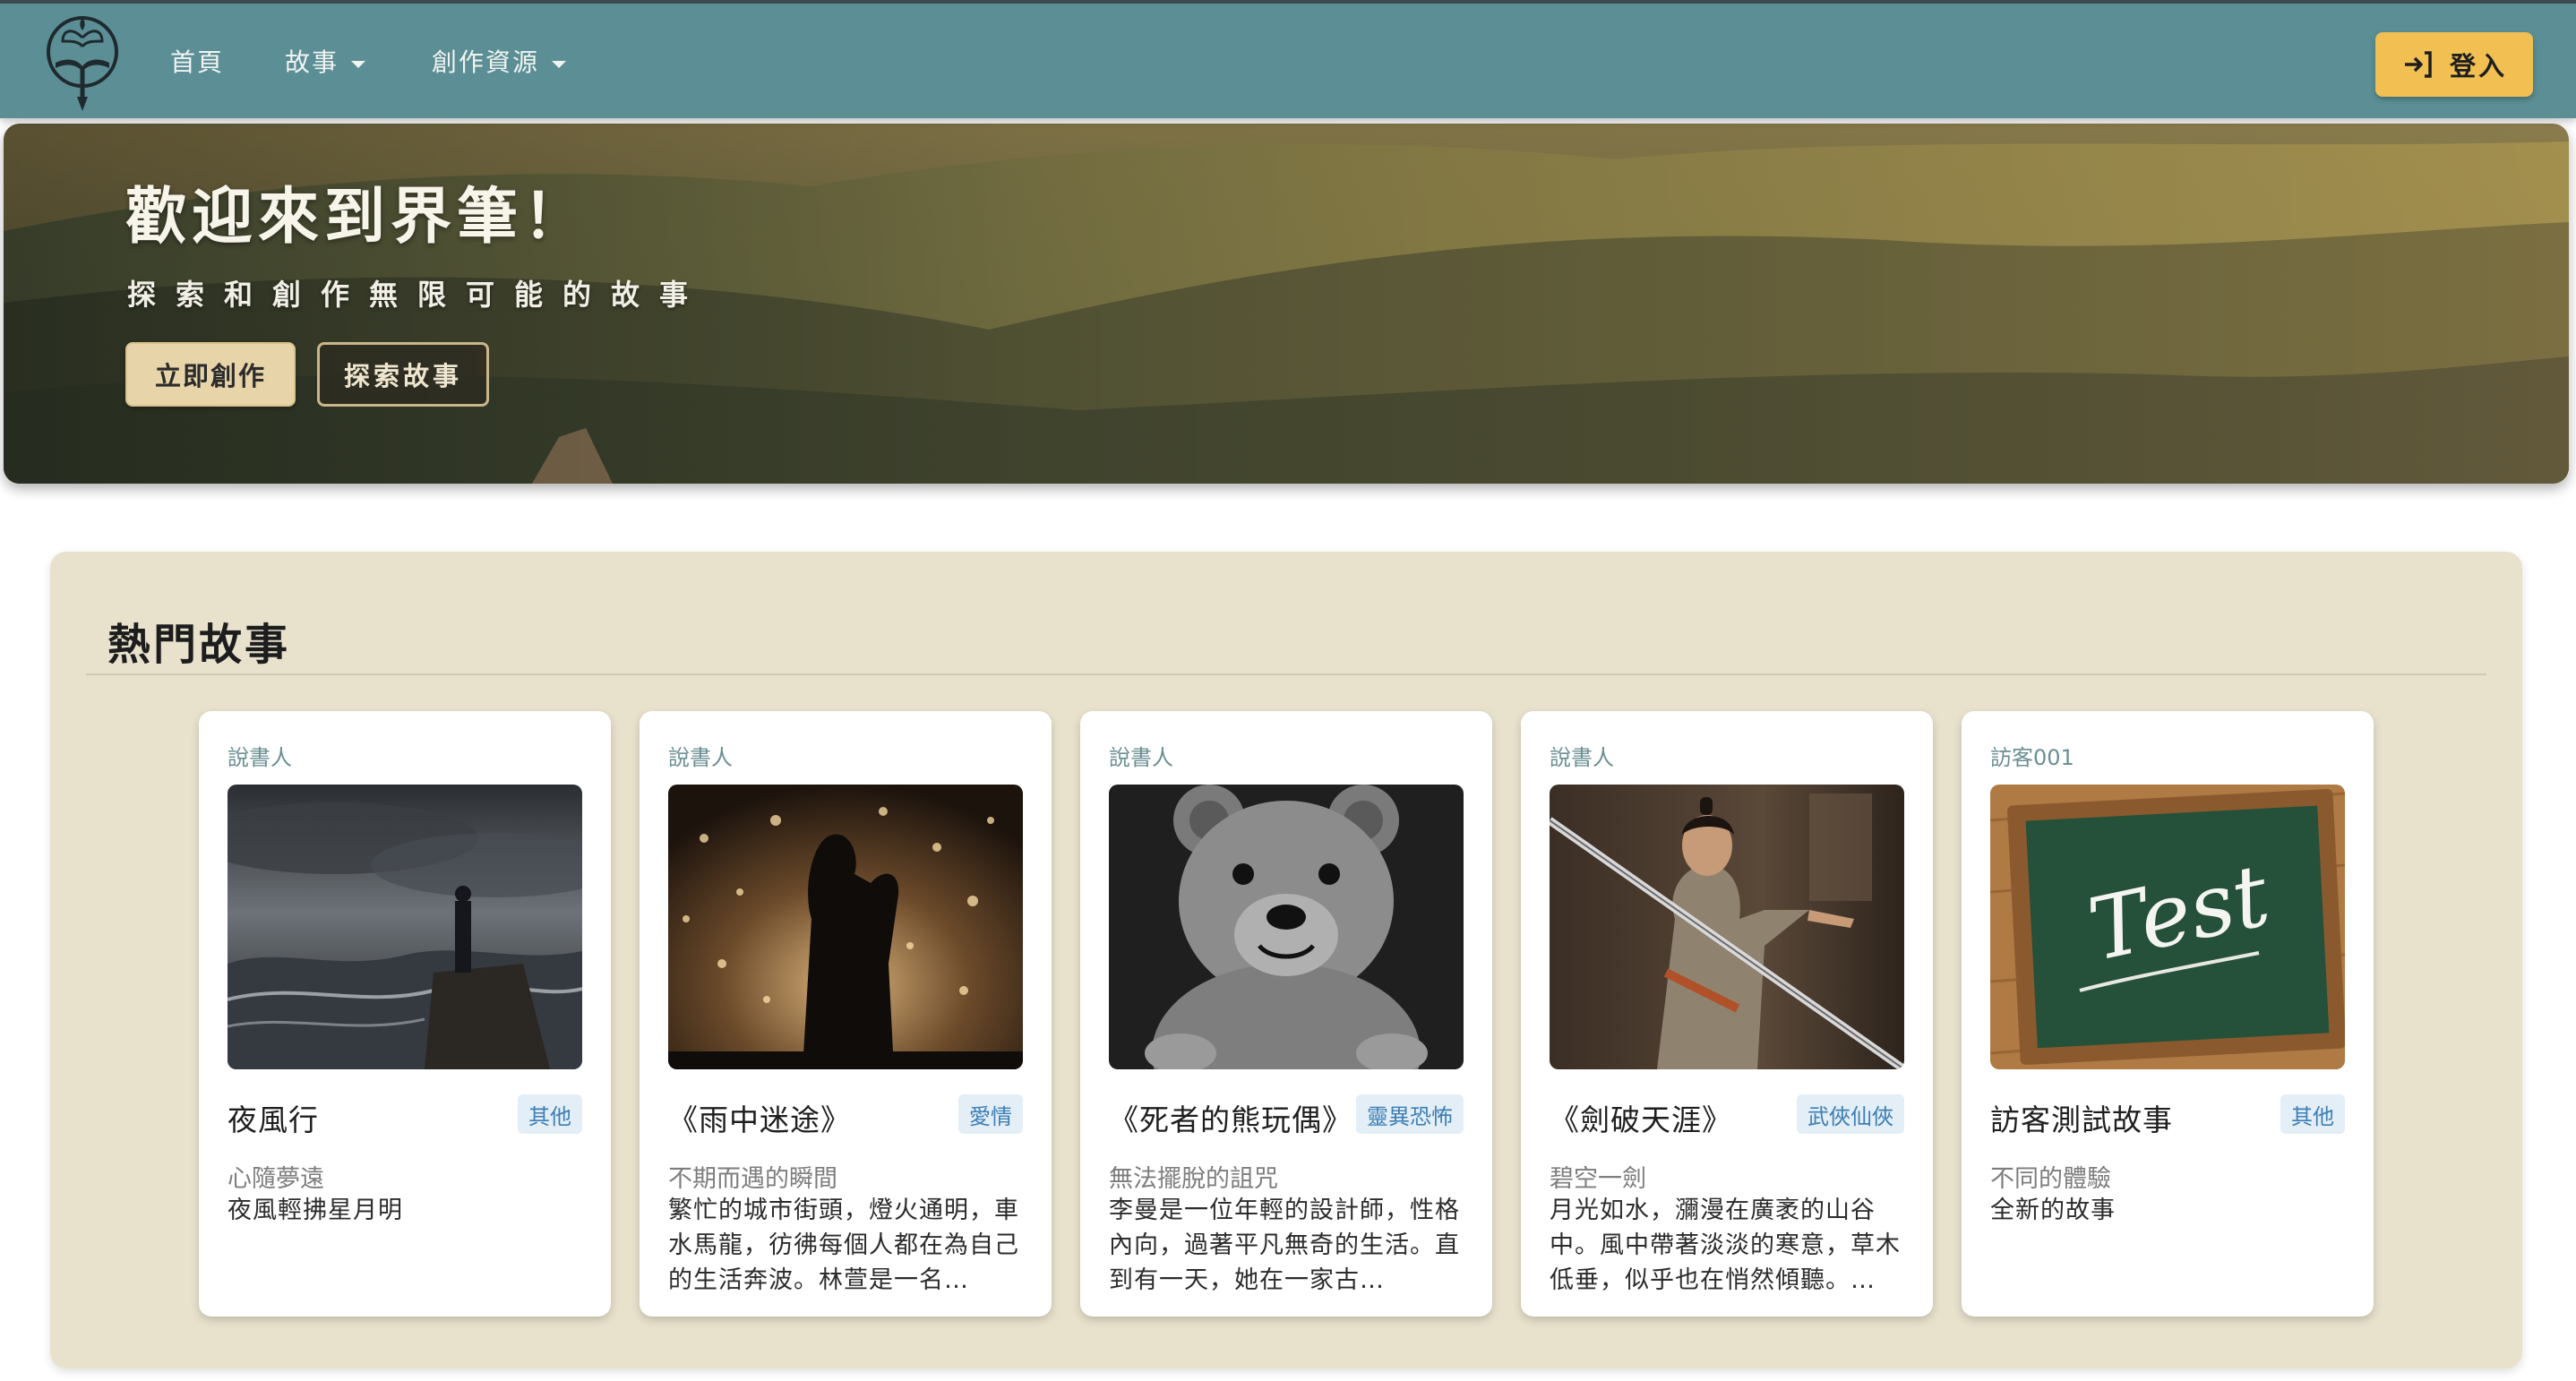 The height and width of the screenshot is (1381, 2576). Describe the element at coordinates (752, 1179) in the screenshot. I see `story-subtitle: 不期而遇的瞬間` at that location.